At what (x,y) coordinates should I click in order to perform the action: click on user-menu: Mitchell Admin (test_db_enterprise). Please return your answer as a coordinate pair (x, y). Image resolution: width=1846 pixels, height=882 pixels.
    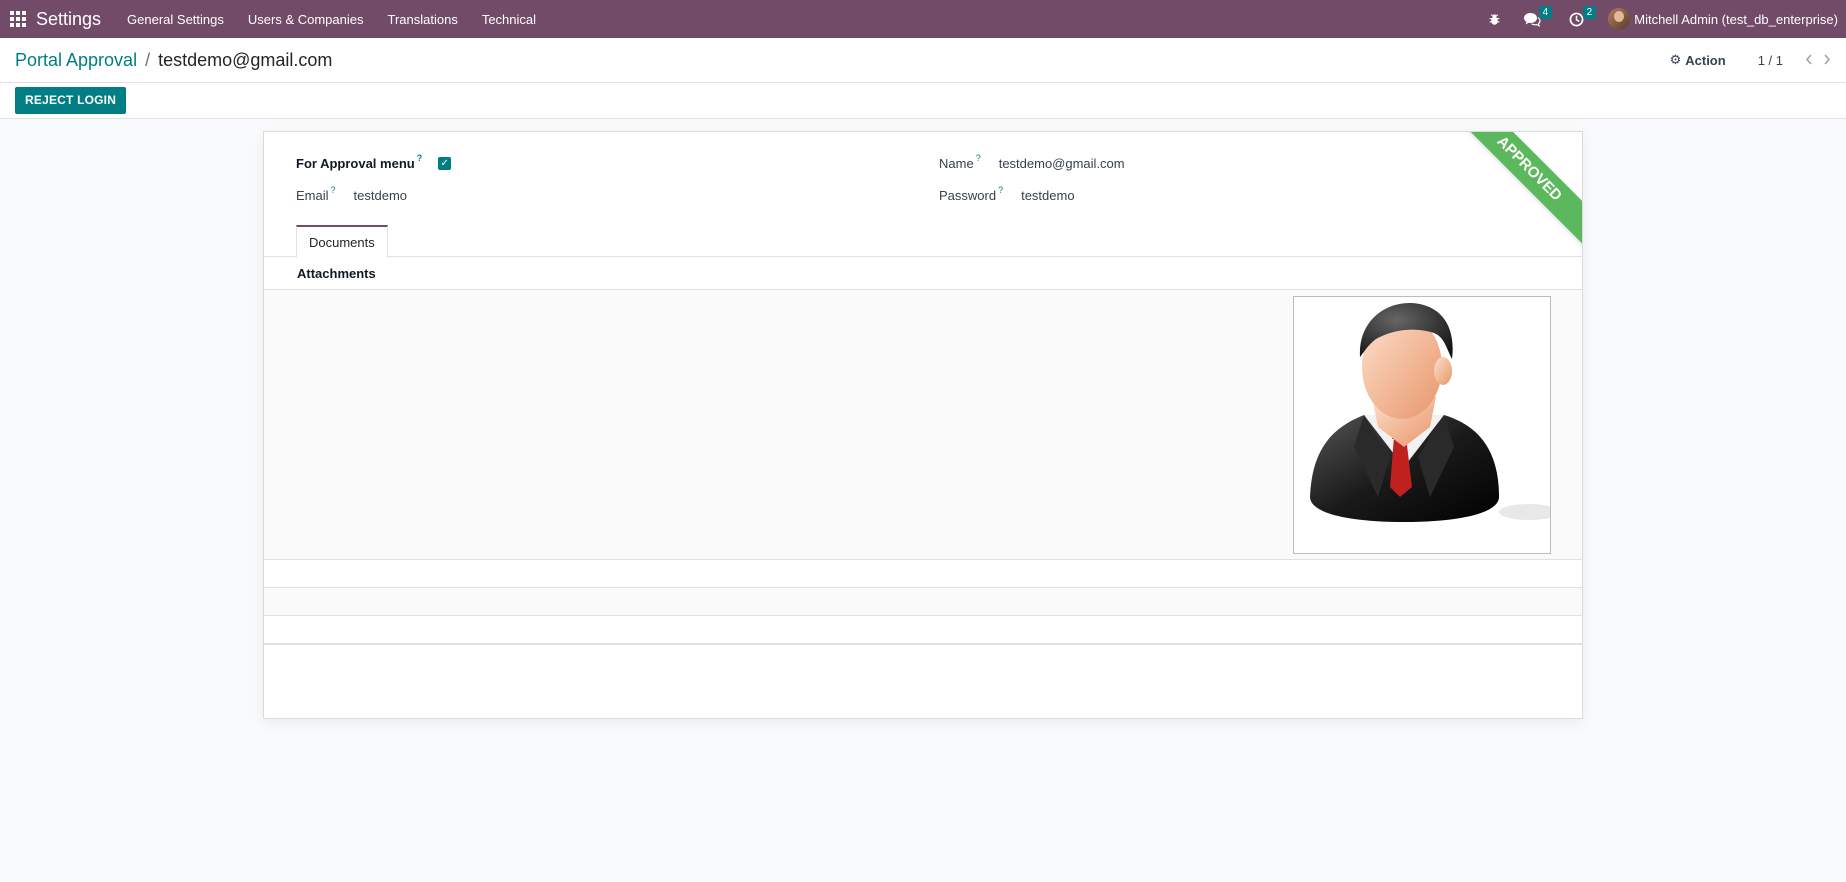
    Looking at the image, I should click on (1723, 19).